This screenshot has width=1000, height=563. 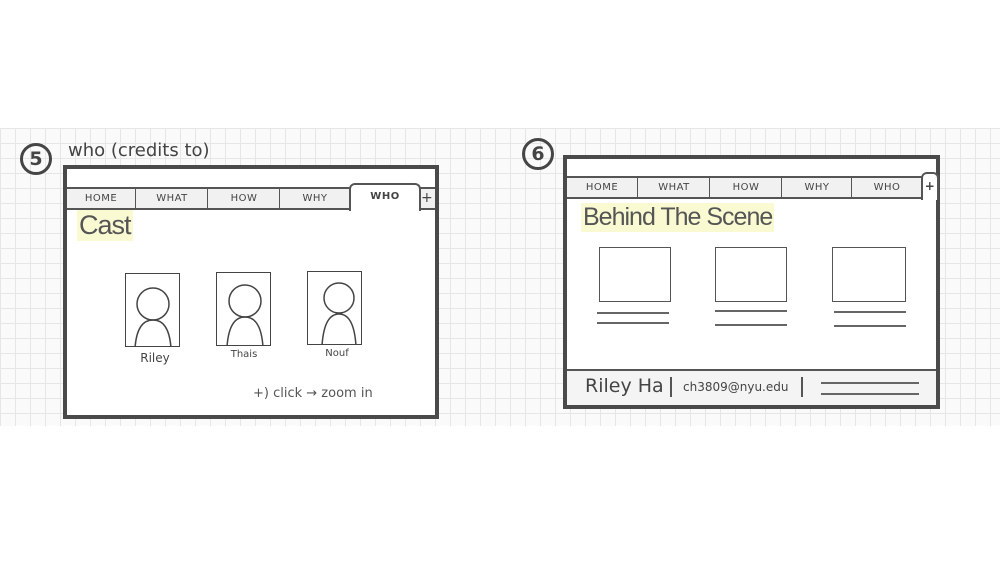 I want to click on cast-name-thais: Thais, so click(x=244, y=354).